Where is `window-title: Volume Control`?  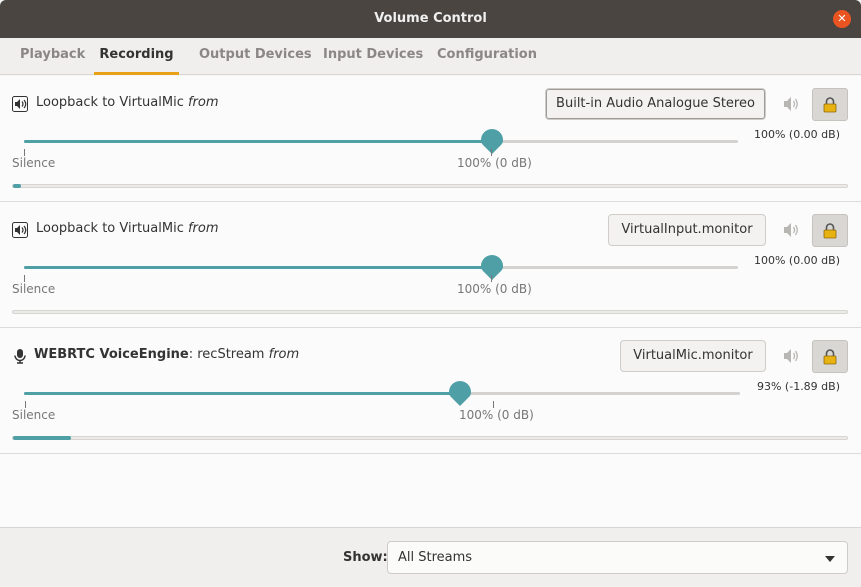 window-title: Volume Control is located at coordinates (430, 18).